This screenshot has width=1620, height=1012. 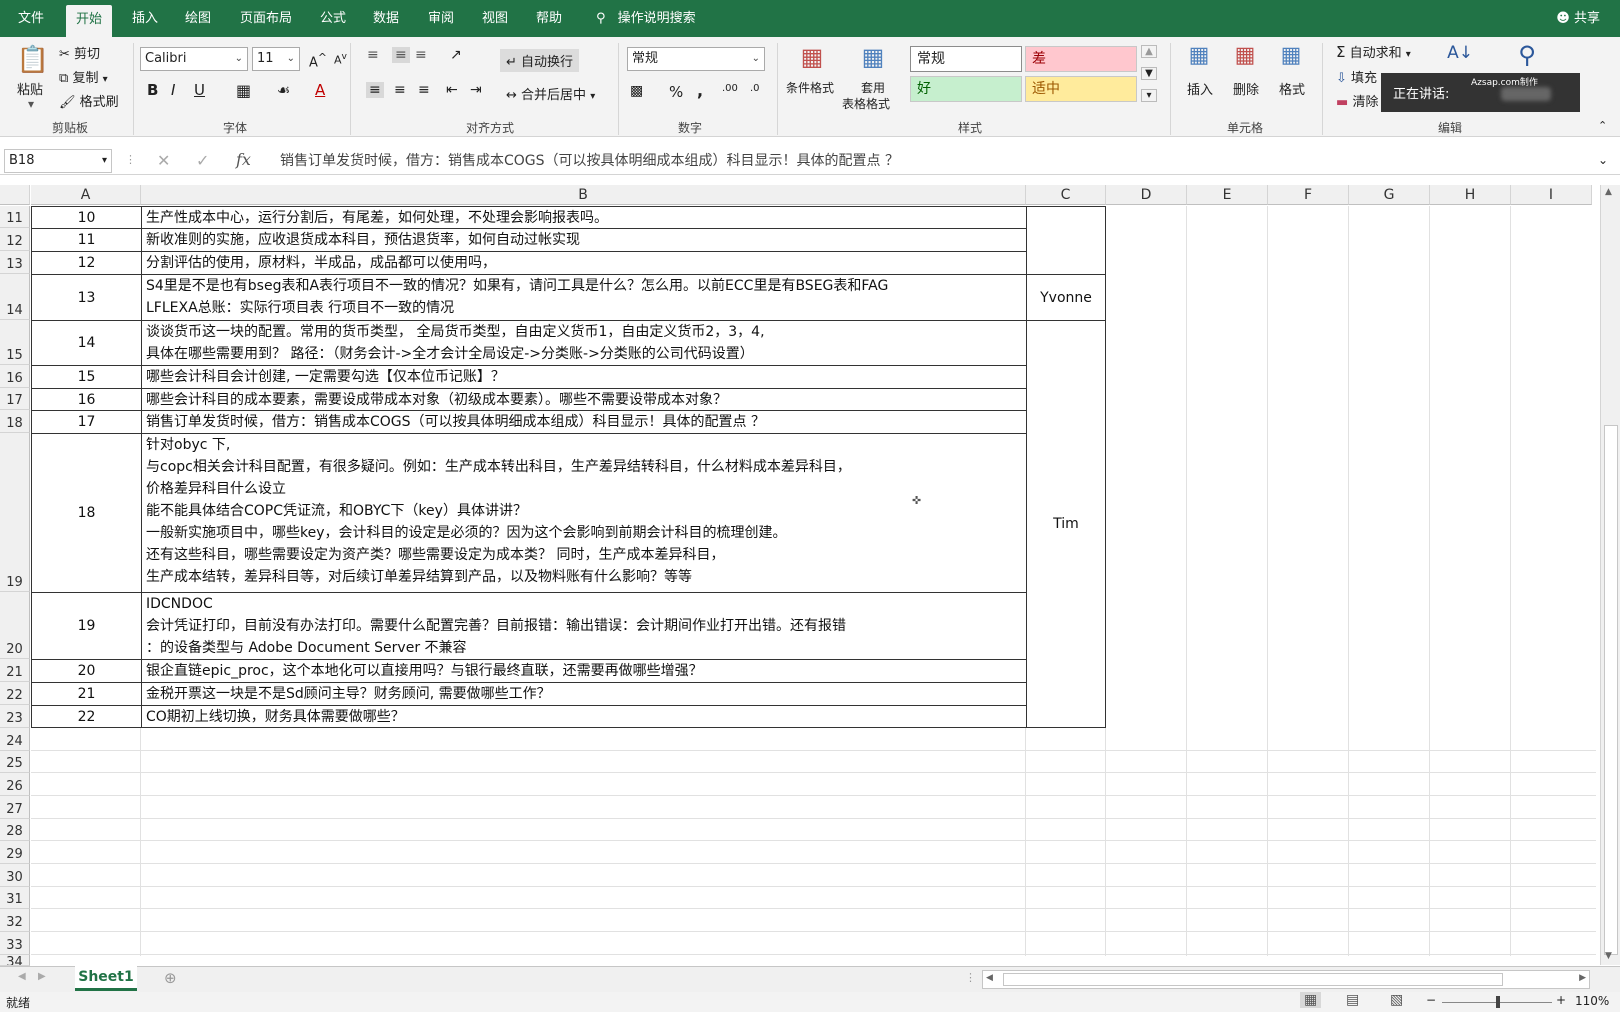 What do you see at coordinates (173, 90) in the screenshot?
I see `italic-button: I` at bounding box center [173, 90].